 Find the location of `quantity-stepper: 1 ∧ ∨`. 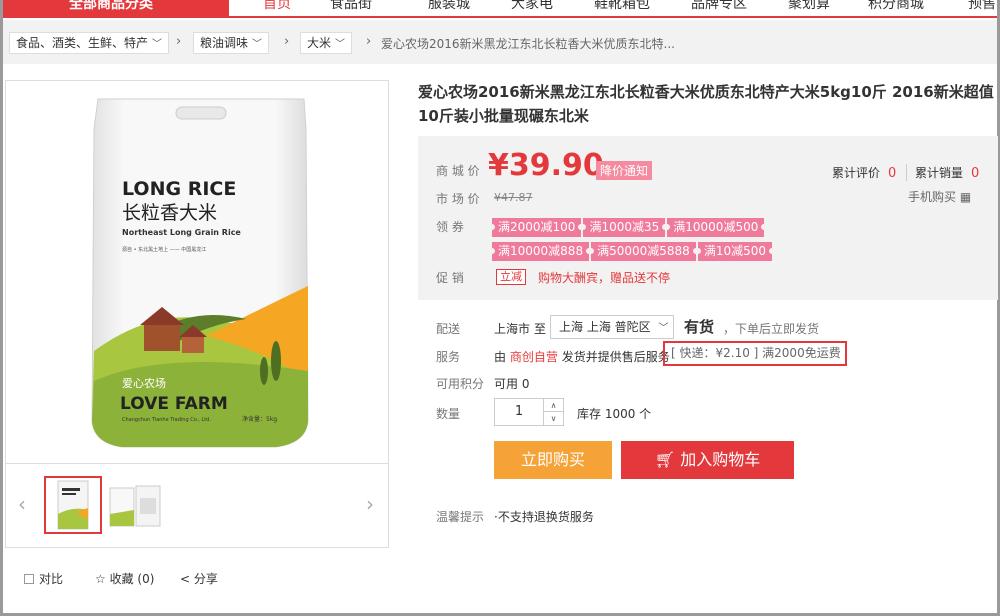

quantity-stepper: 1 ∧ ∨ is located at coordinates (529, 412).